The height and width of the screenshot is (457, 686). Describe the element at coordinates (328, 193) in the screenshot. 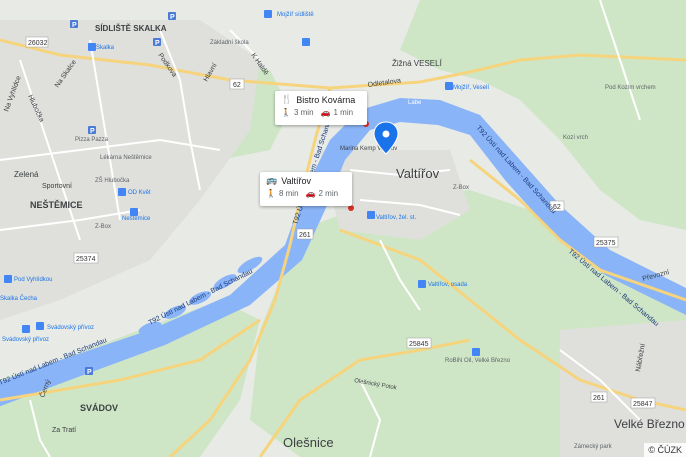

I see `drive-time: 2 min` at that location.